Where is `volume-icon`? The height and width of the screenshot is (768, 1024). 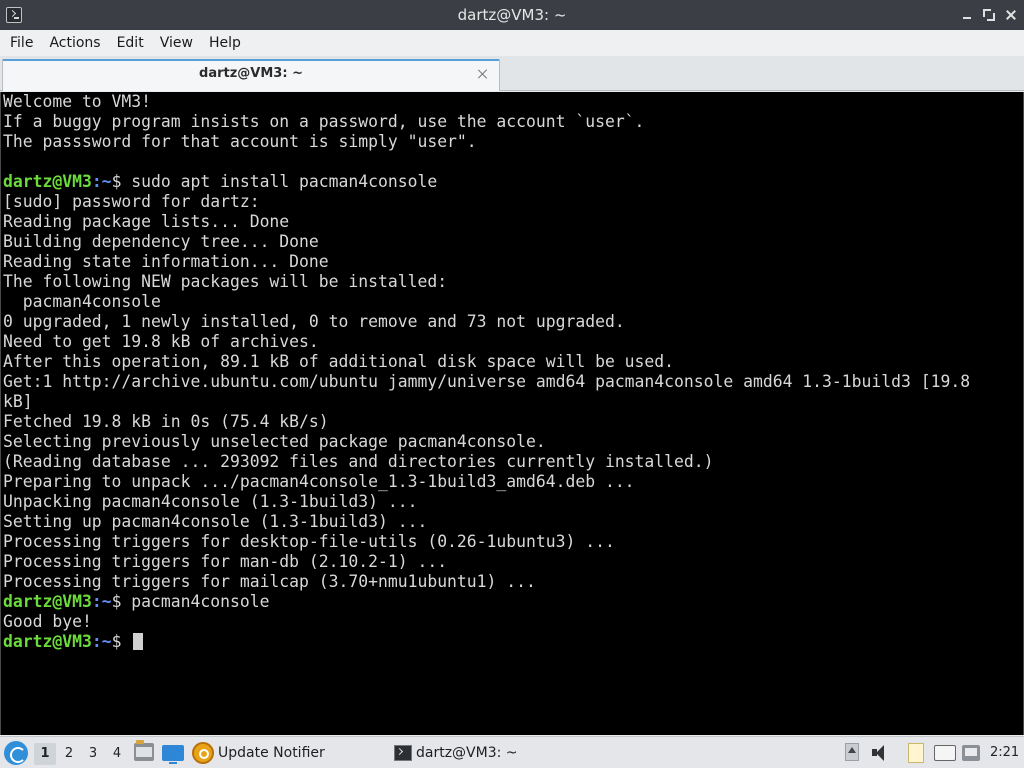 volume-icon is located at coordinates (881, 753).